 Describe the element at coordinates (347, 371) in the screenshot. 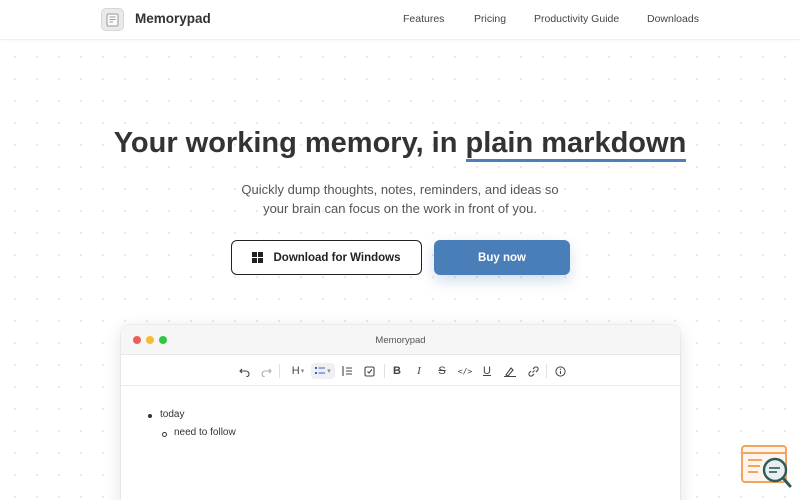

I see `ordered-list-icon` at that location.